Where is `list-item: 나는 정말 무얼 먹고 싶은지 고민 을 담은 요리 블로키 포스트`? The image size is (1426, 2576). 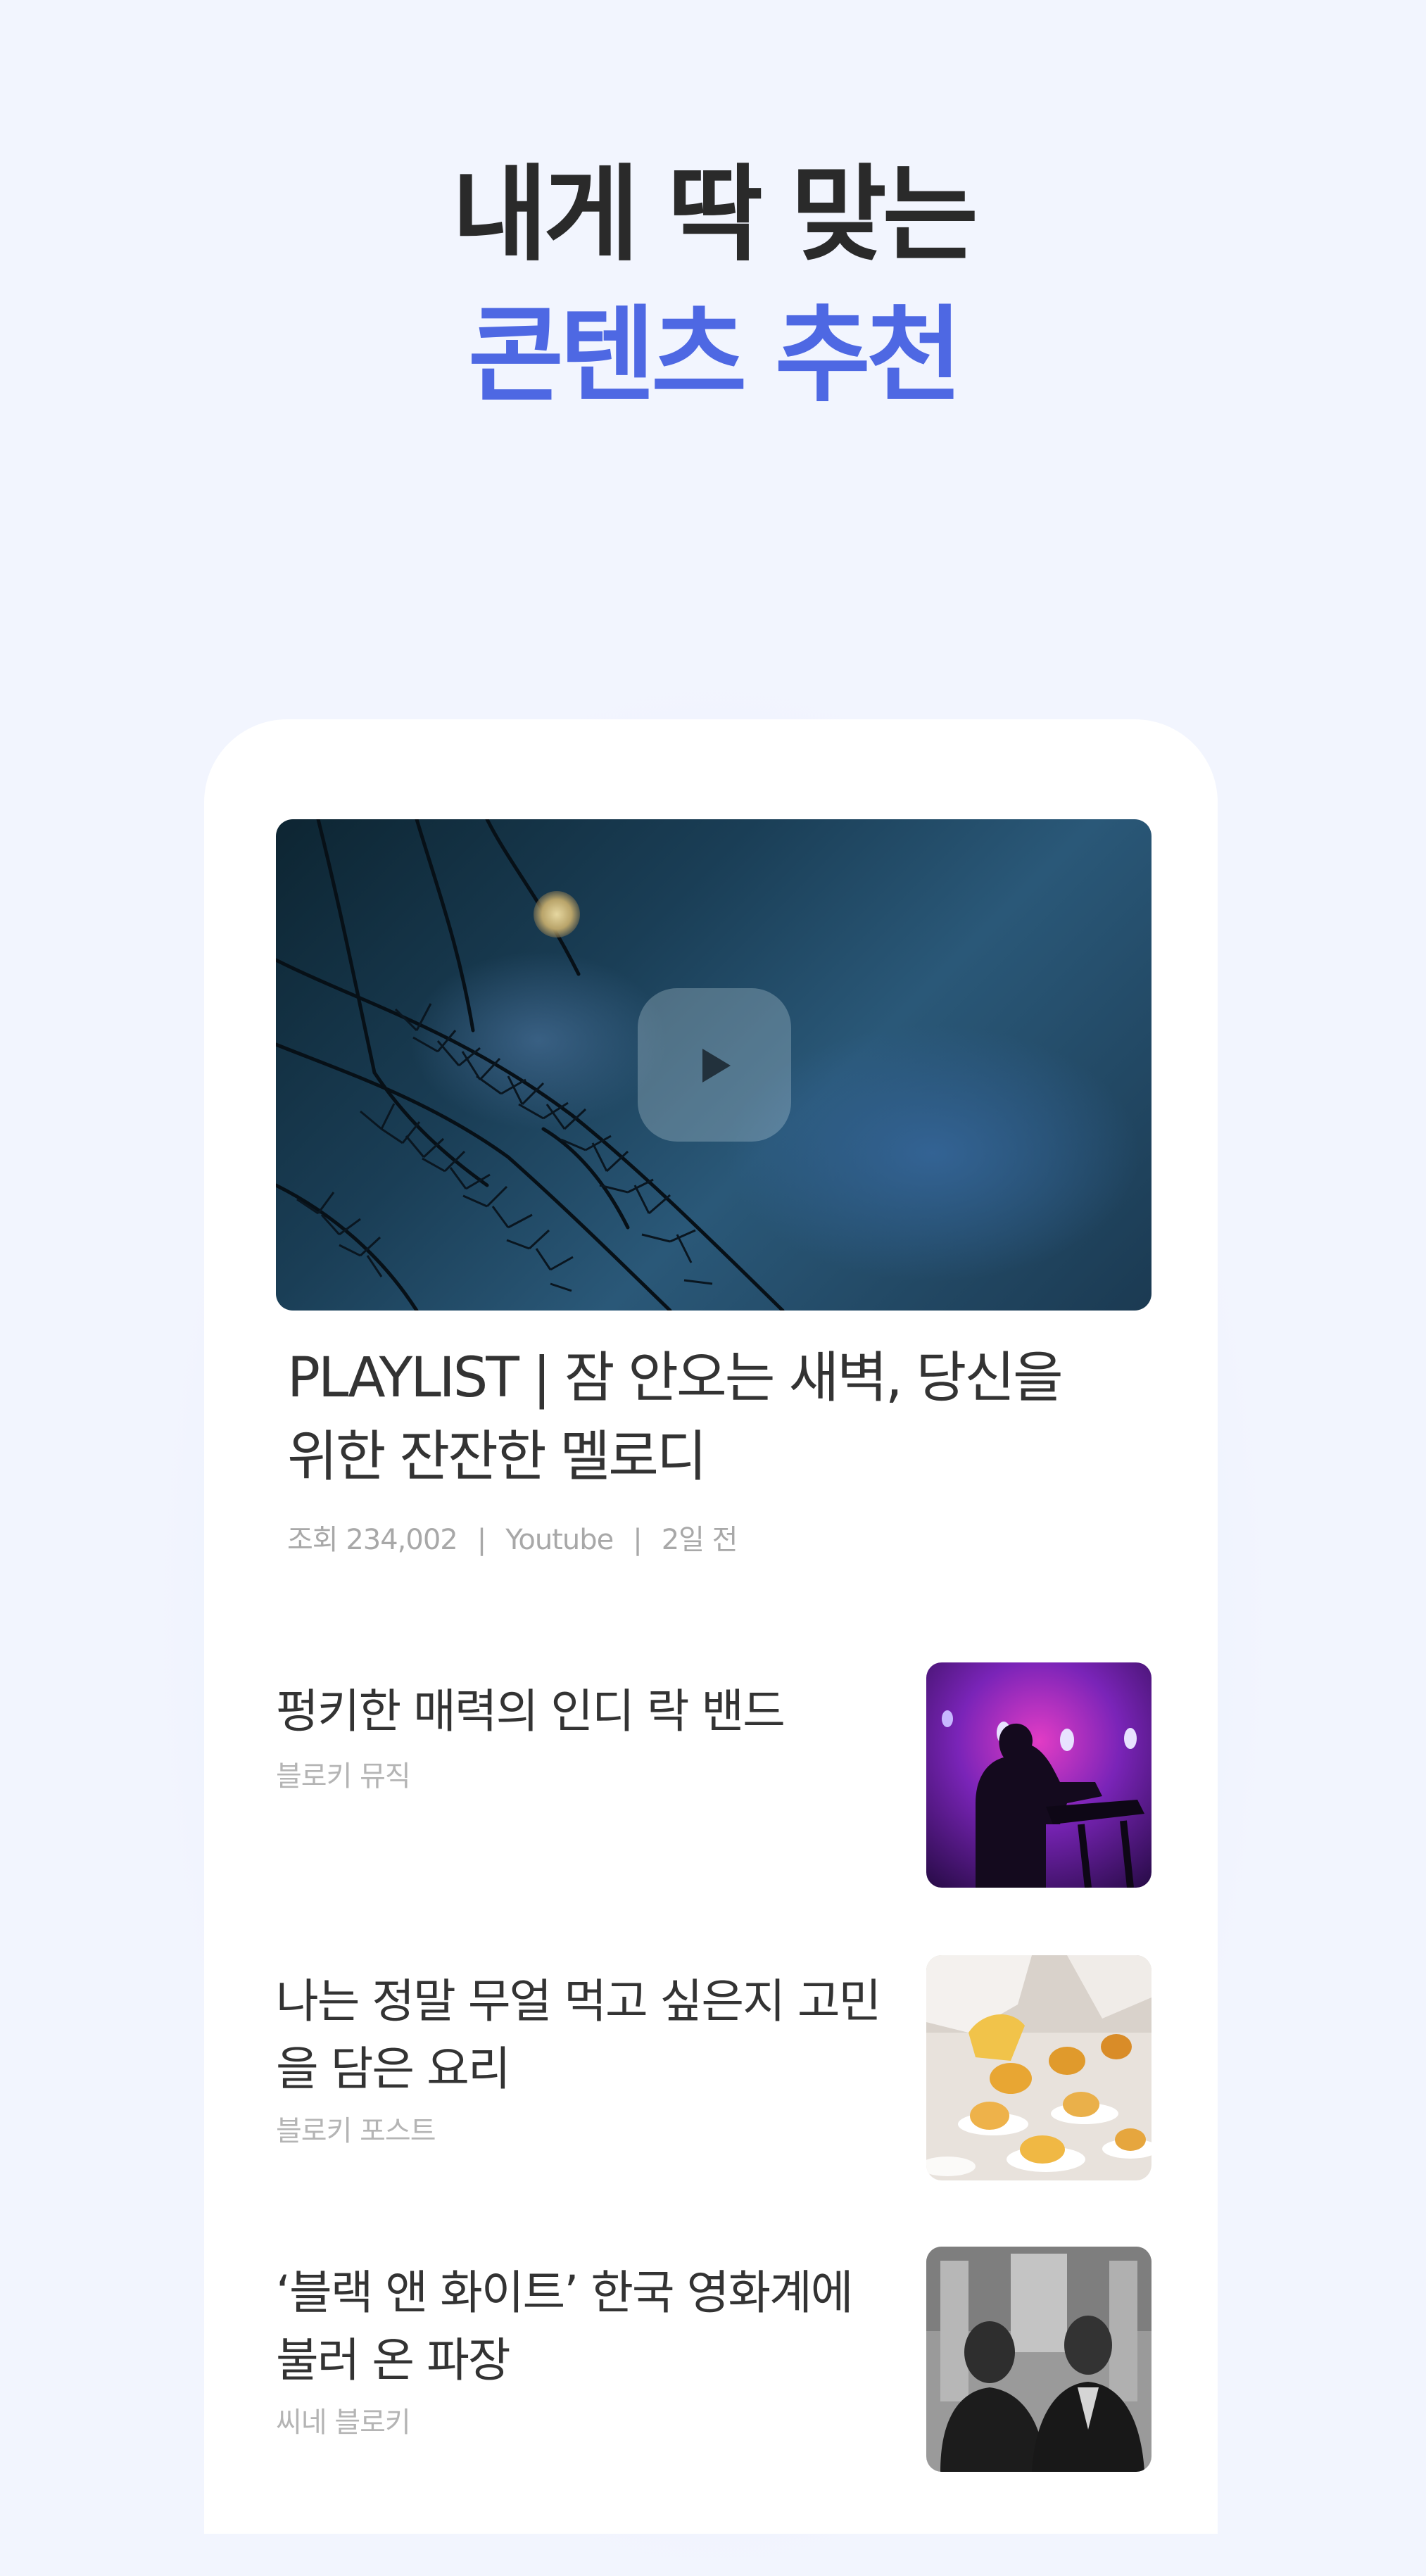
list-item: 나는 정말 무얼 먹고 싶은지 고민 을 담은 요리 블로키 포스트 is located at coordinates (714, 2067).